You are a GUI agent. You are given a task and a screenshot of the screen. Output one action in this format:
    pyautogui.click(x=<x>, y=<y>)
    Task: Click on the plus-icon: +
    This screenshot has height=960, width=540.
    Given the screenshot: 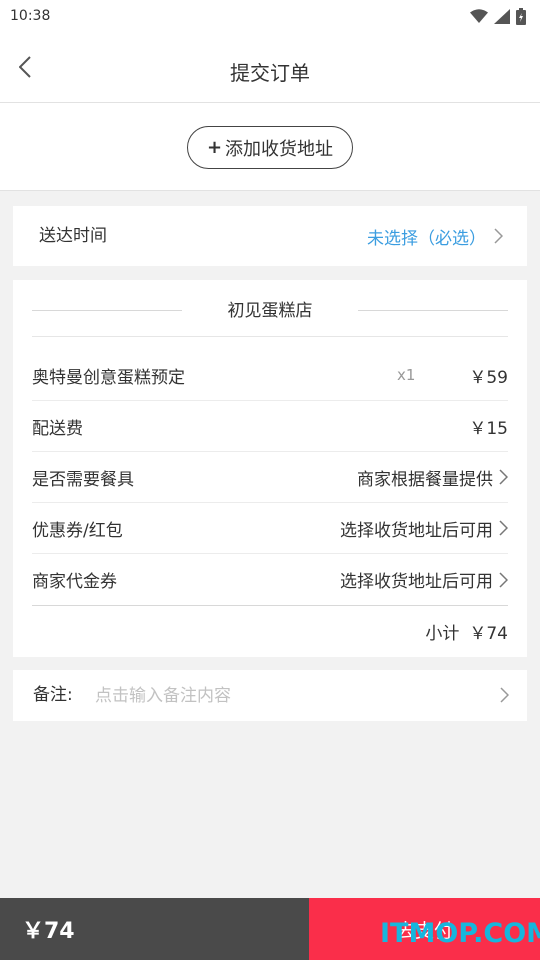 What is the action you would take?
    pyautogui.click(x=214, y=147)
    